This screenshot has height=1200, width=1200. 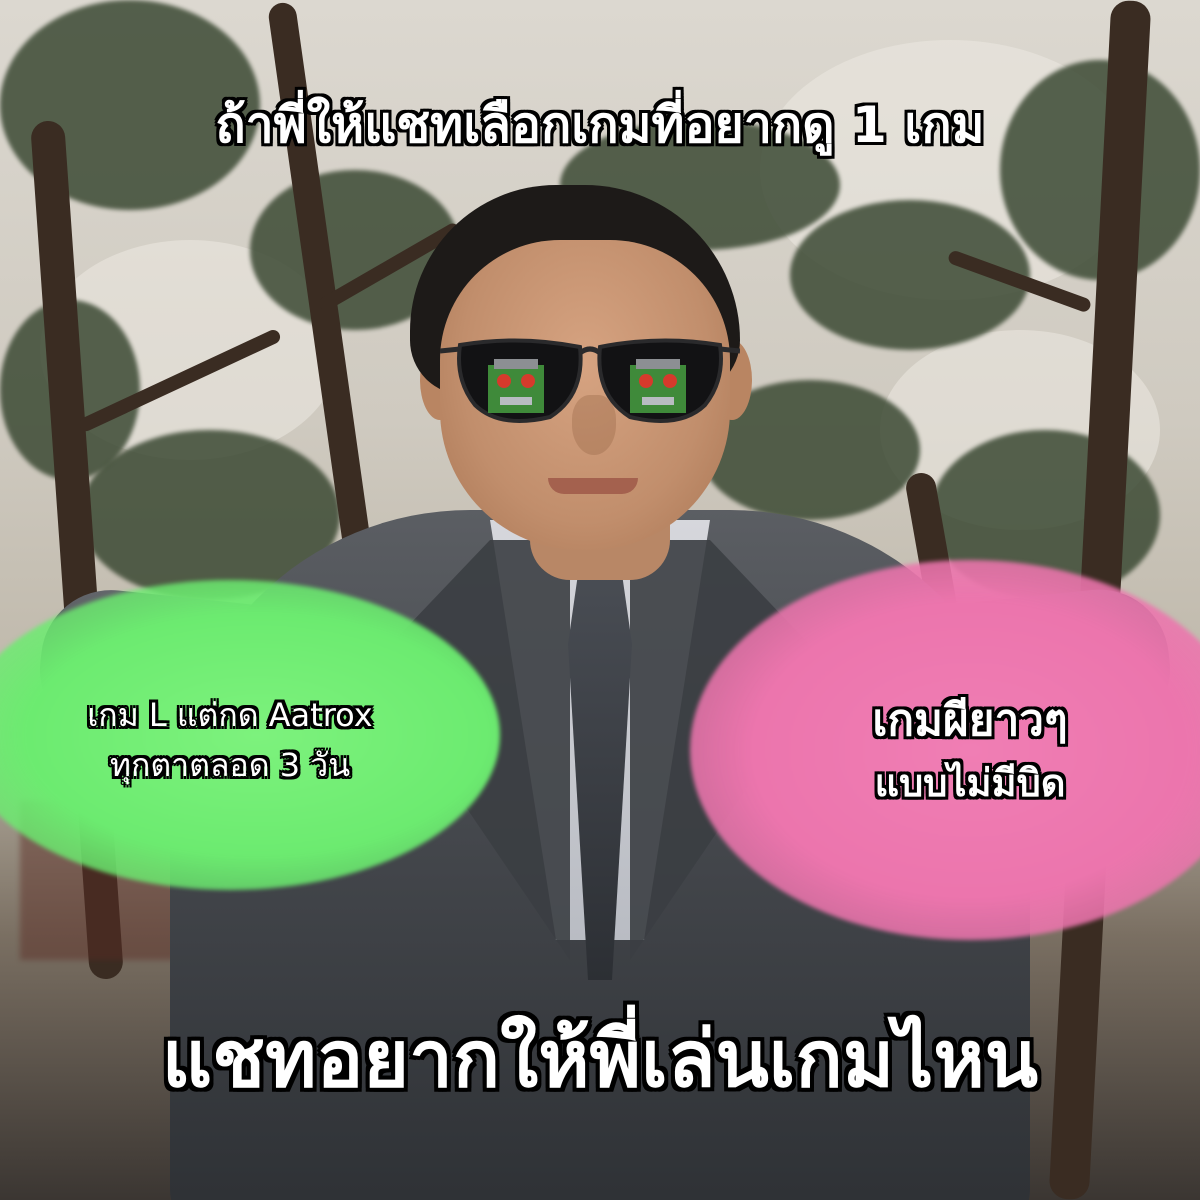 I want to click on robot-reflection-left-icon, so click(x=516, y=386).